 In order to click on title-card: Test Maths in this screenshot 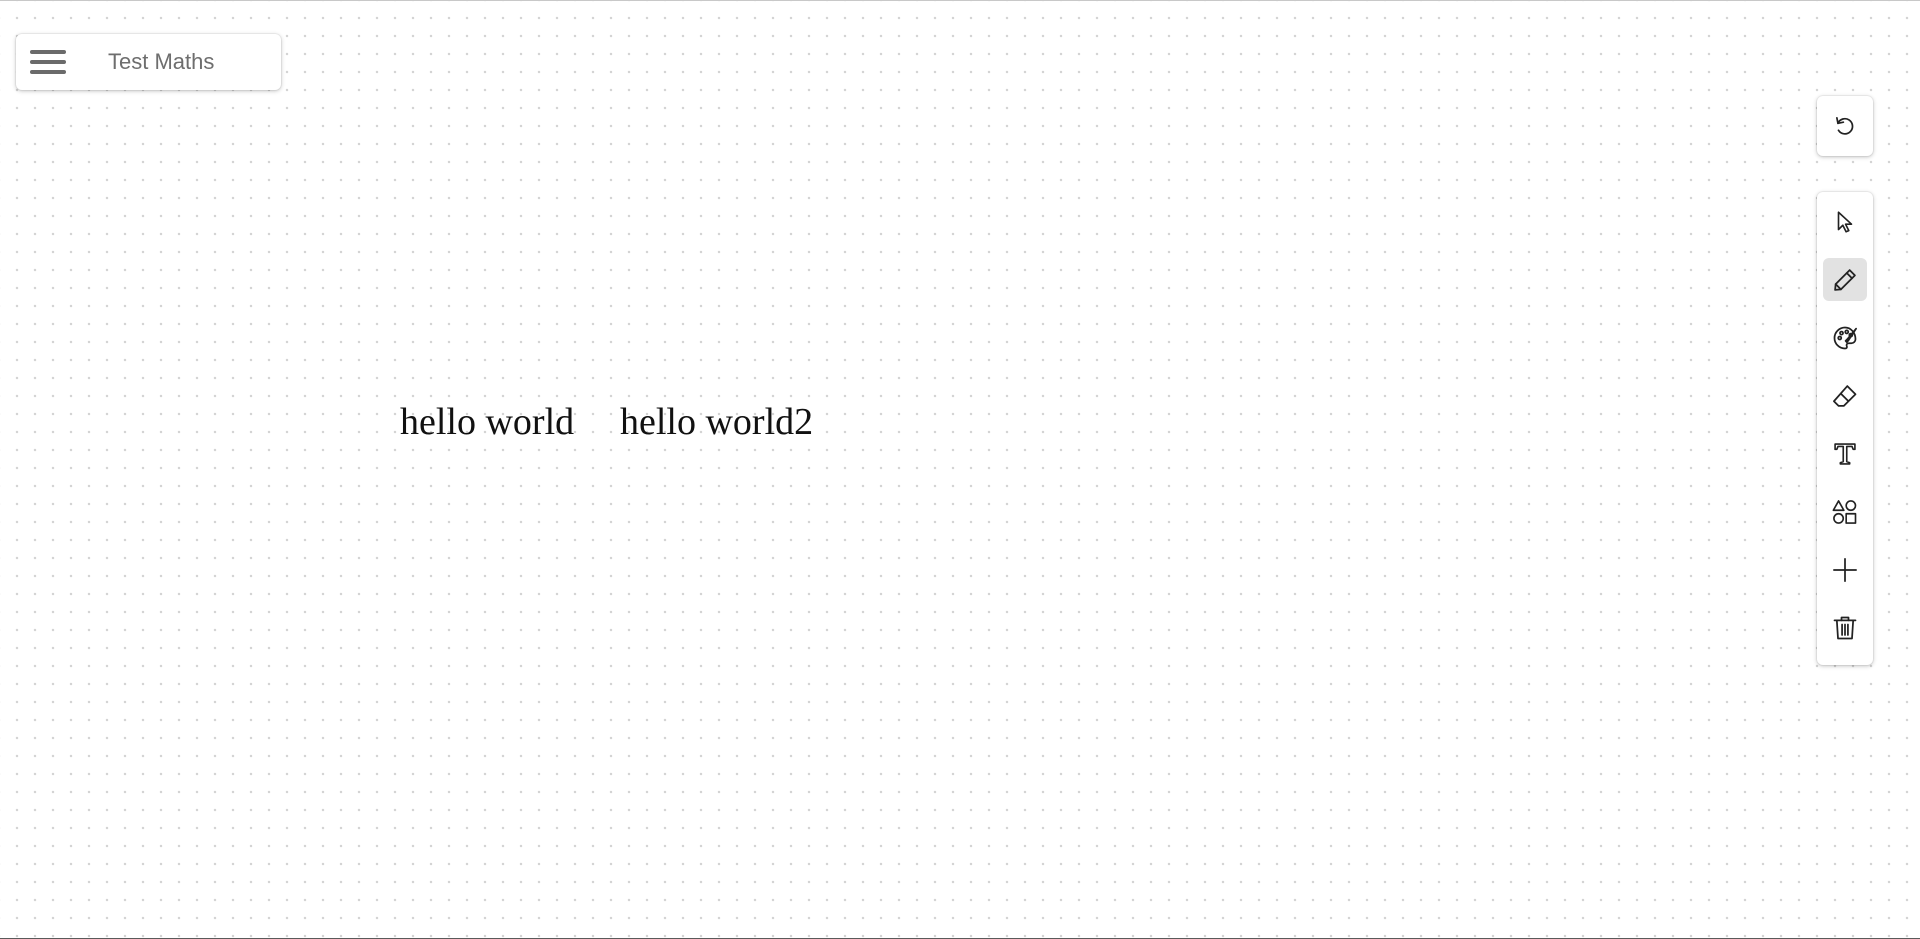, I will do `click(148, 62)`.